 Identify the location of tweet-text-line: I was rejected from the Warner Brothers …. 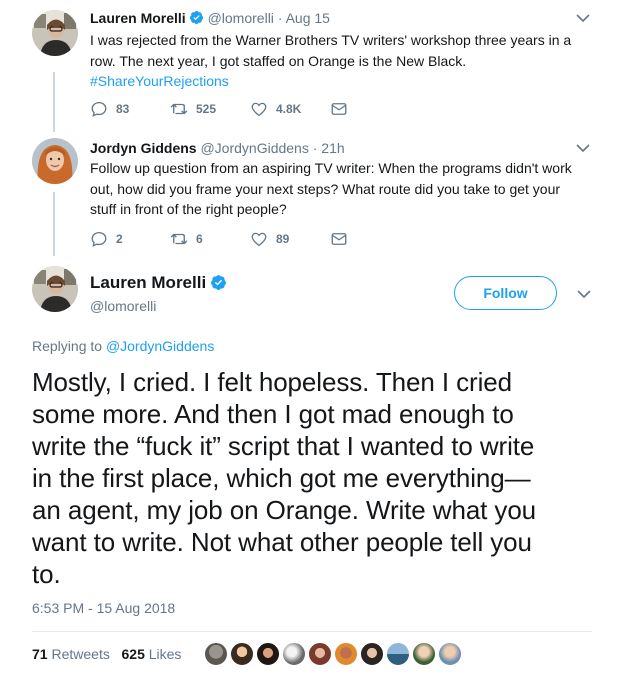
(331, 40).